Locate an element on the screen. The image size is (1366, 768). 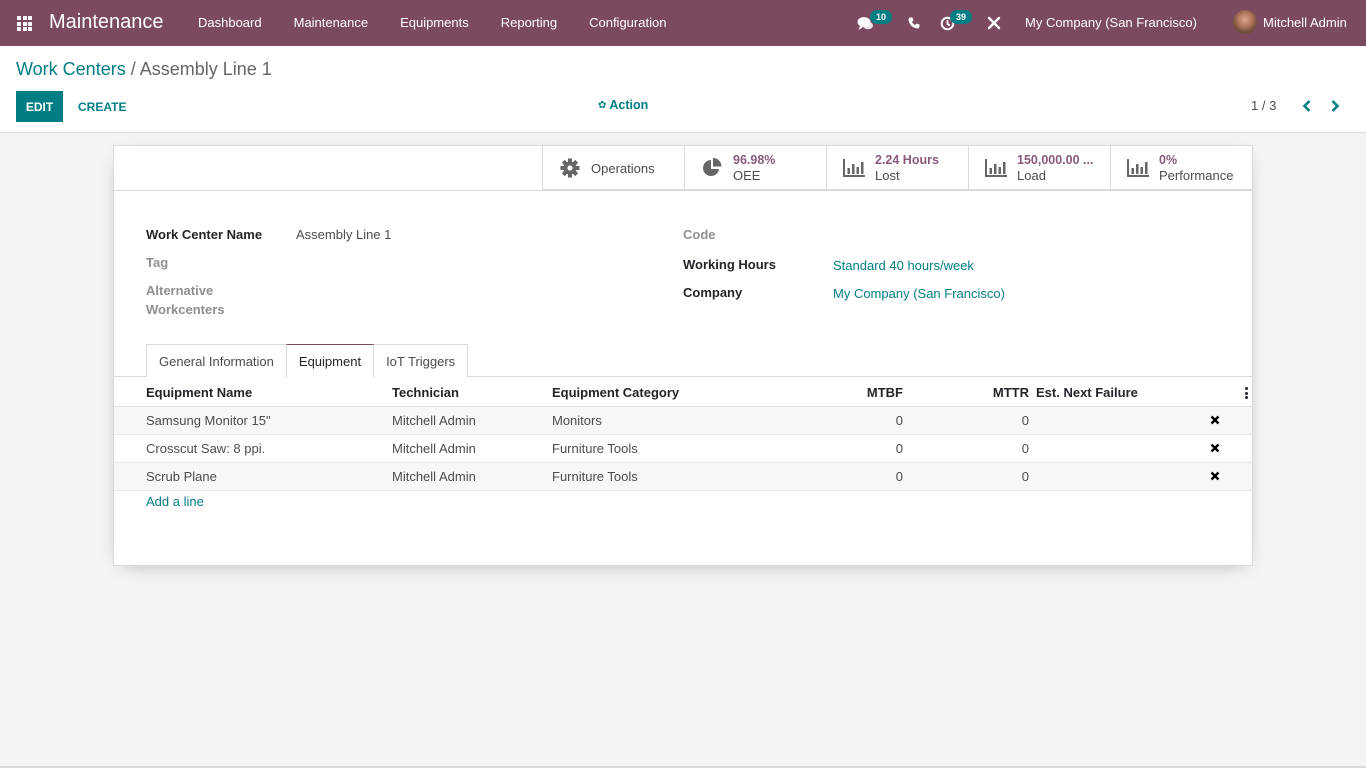
action-label: Action is located at coordinates (629, 105).